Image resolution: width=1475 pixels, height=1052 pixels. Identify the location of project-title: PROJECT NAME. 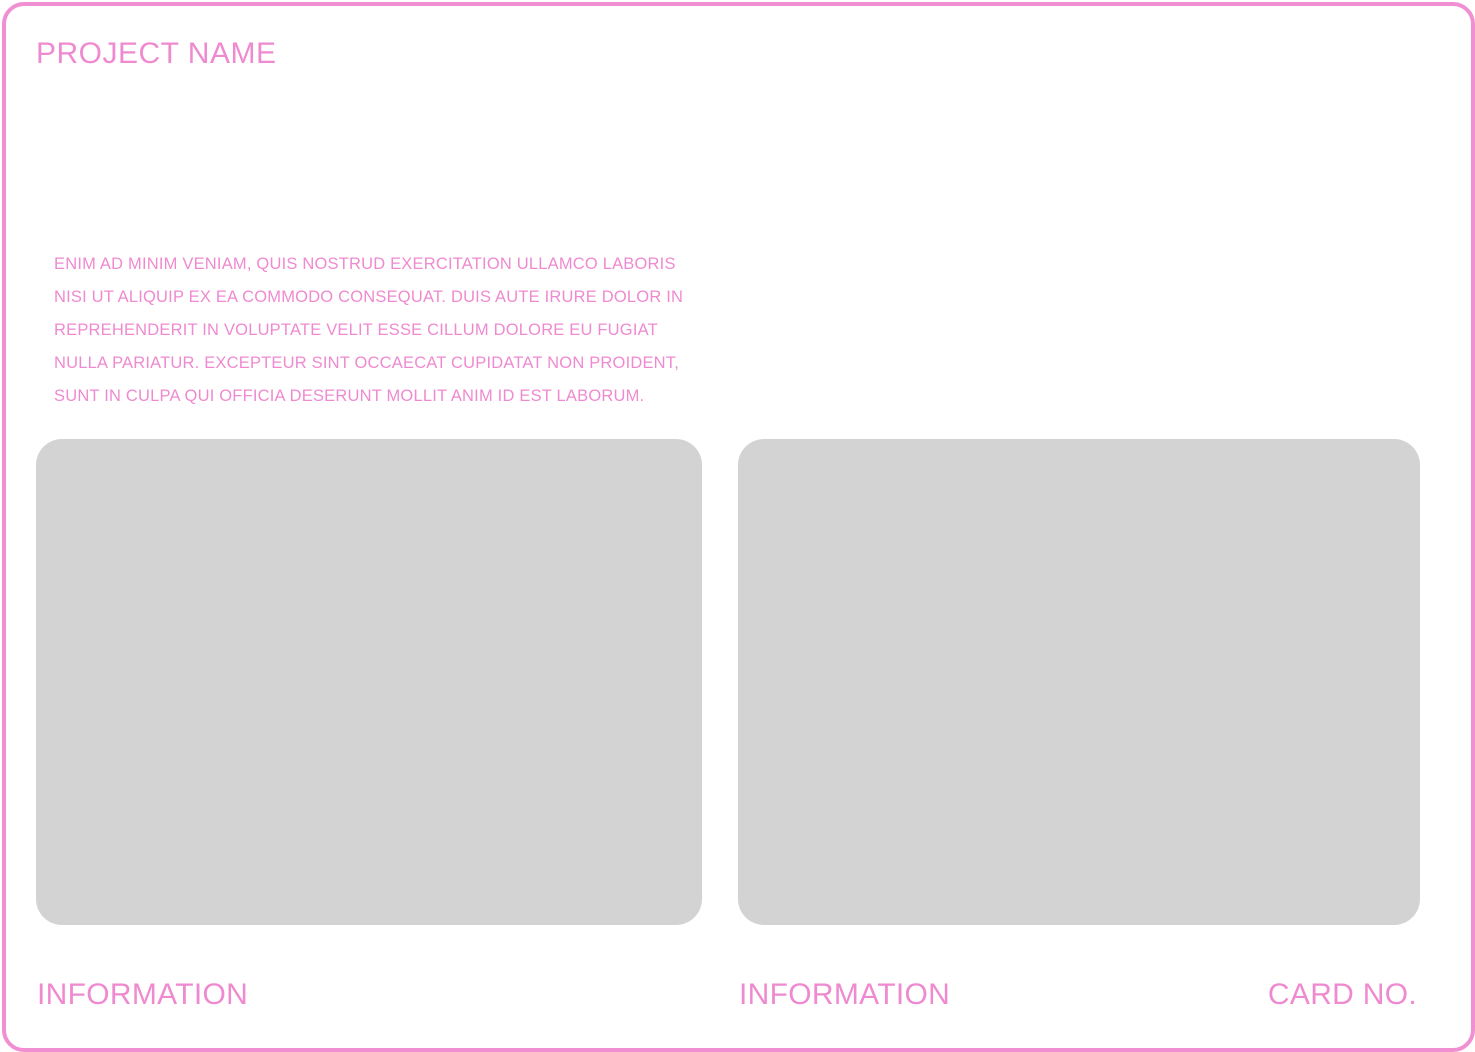
(156, 53).